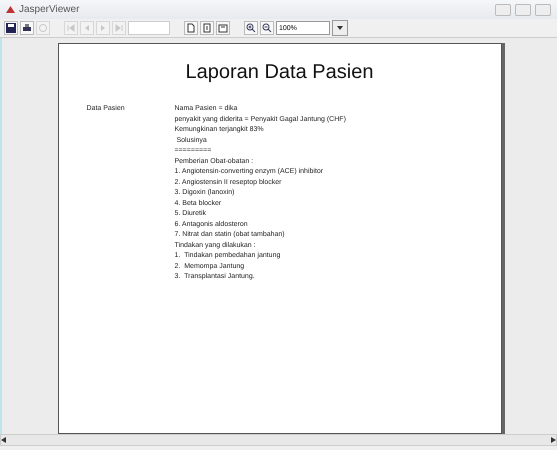  I want to click on zoom-in-icon, so click(251, 28).